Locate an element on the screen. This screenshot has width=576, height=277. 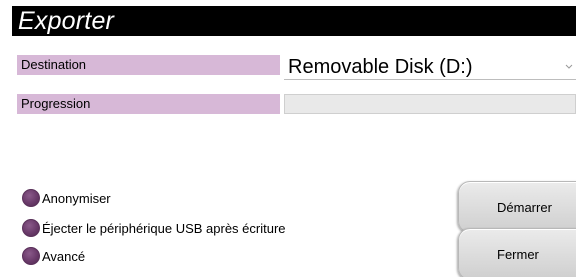
title-bar: Exporter is located at coordinates (294, 21).